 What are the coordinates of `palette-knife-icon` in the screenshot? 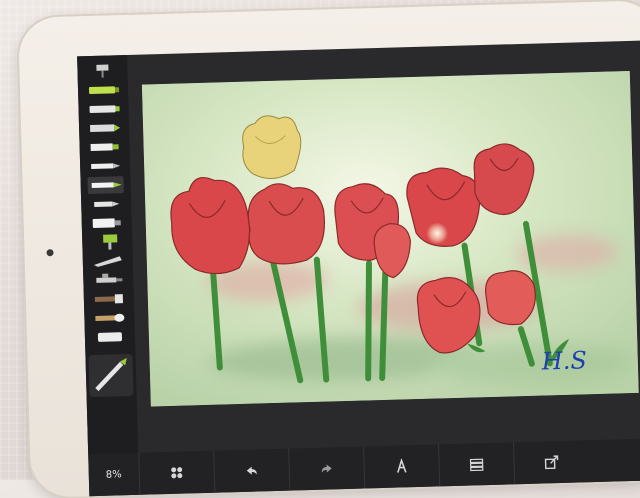 It's located at (108, 261).